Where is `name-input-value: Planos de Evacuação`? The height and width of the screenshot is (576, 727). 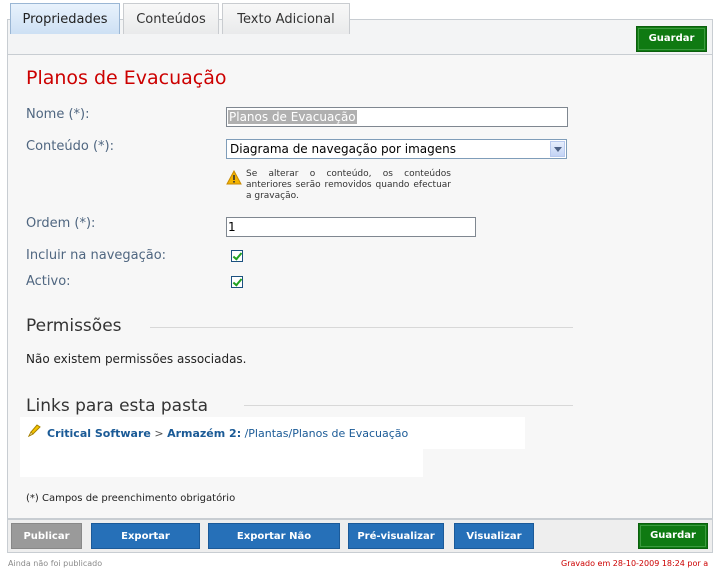 name-input-value: Planos de Evacuação is located at coordinates (292, 117).